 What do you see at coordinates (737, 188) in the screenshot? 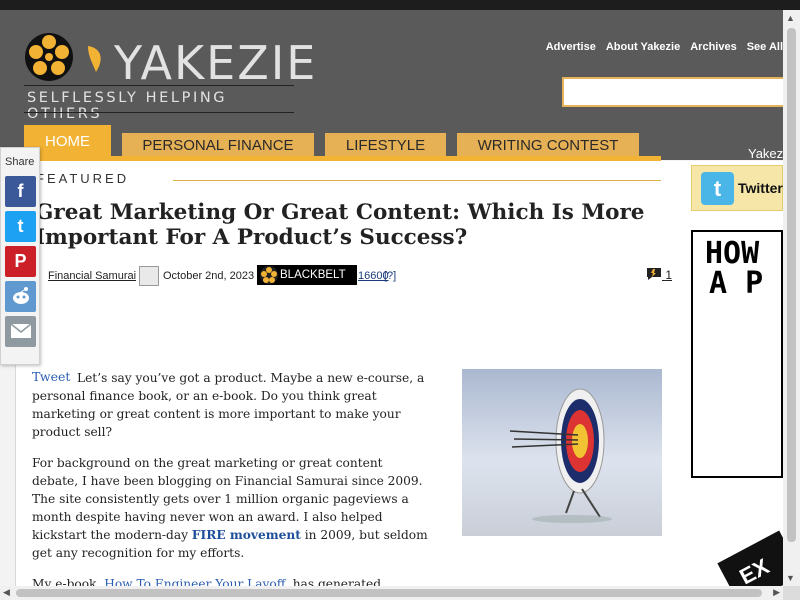
I see `twitter-follow-box: t Twitter` at bounding box center [737, 188].